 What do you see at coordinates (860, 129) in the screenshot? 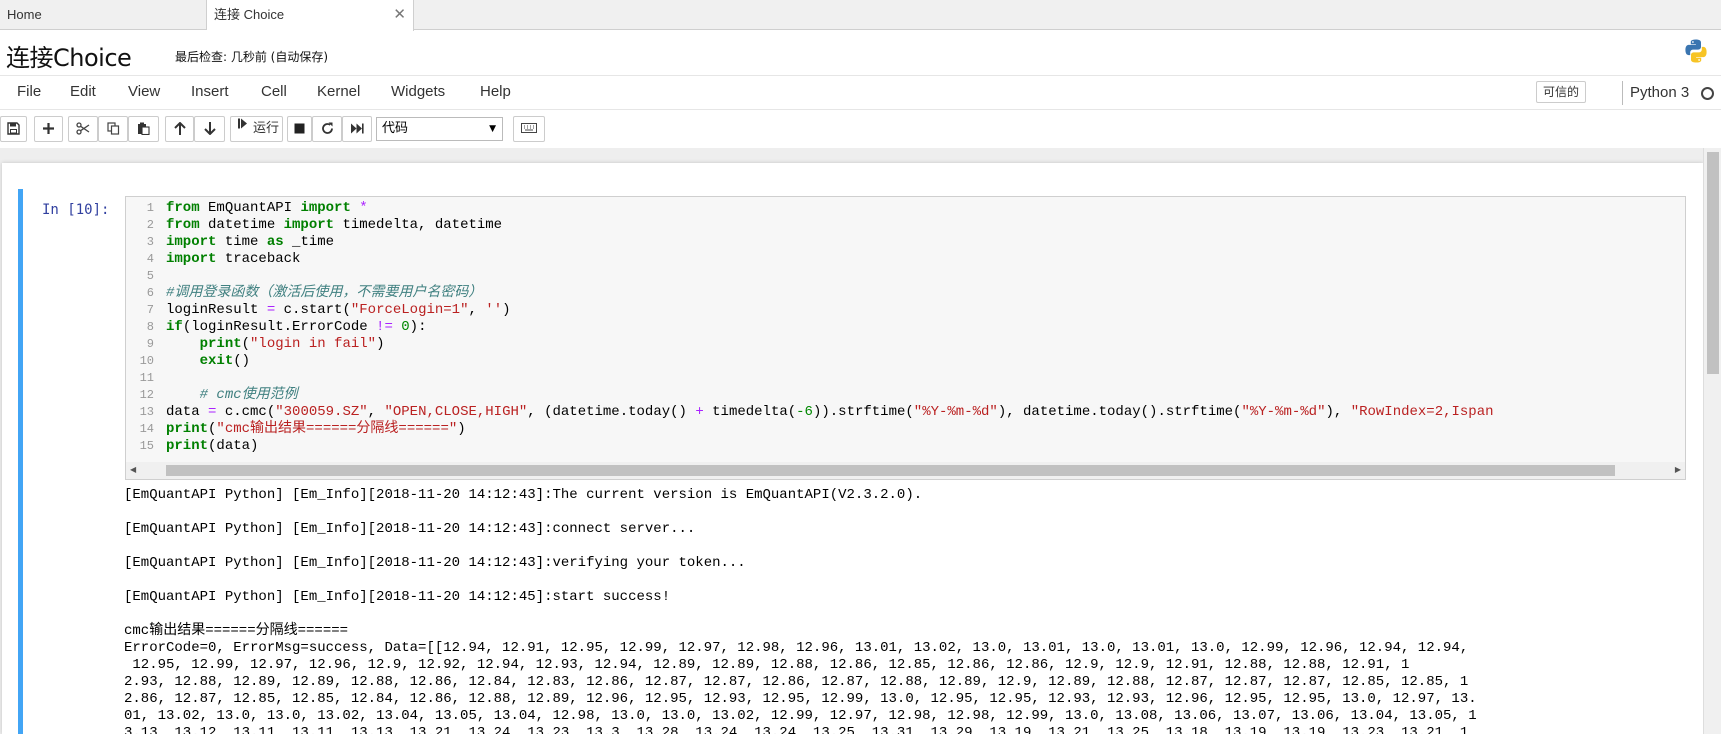
I see `toolbar: 运行 代码 ▼` at bounding box center [860, 129].